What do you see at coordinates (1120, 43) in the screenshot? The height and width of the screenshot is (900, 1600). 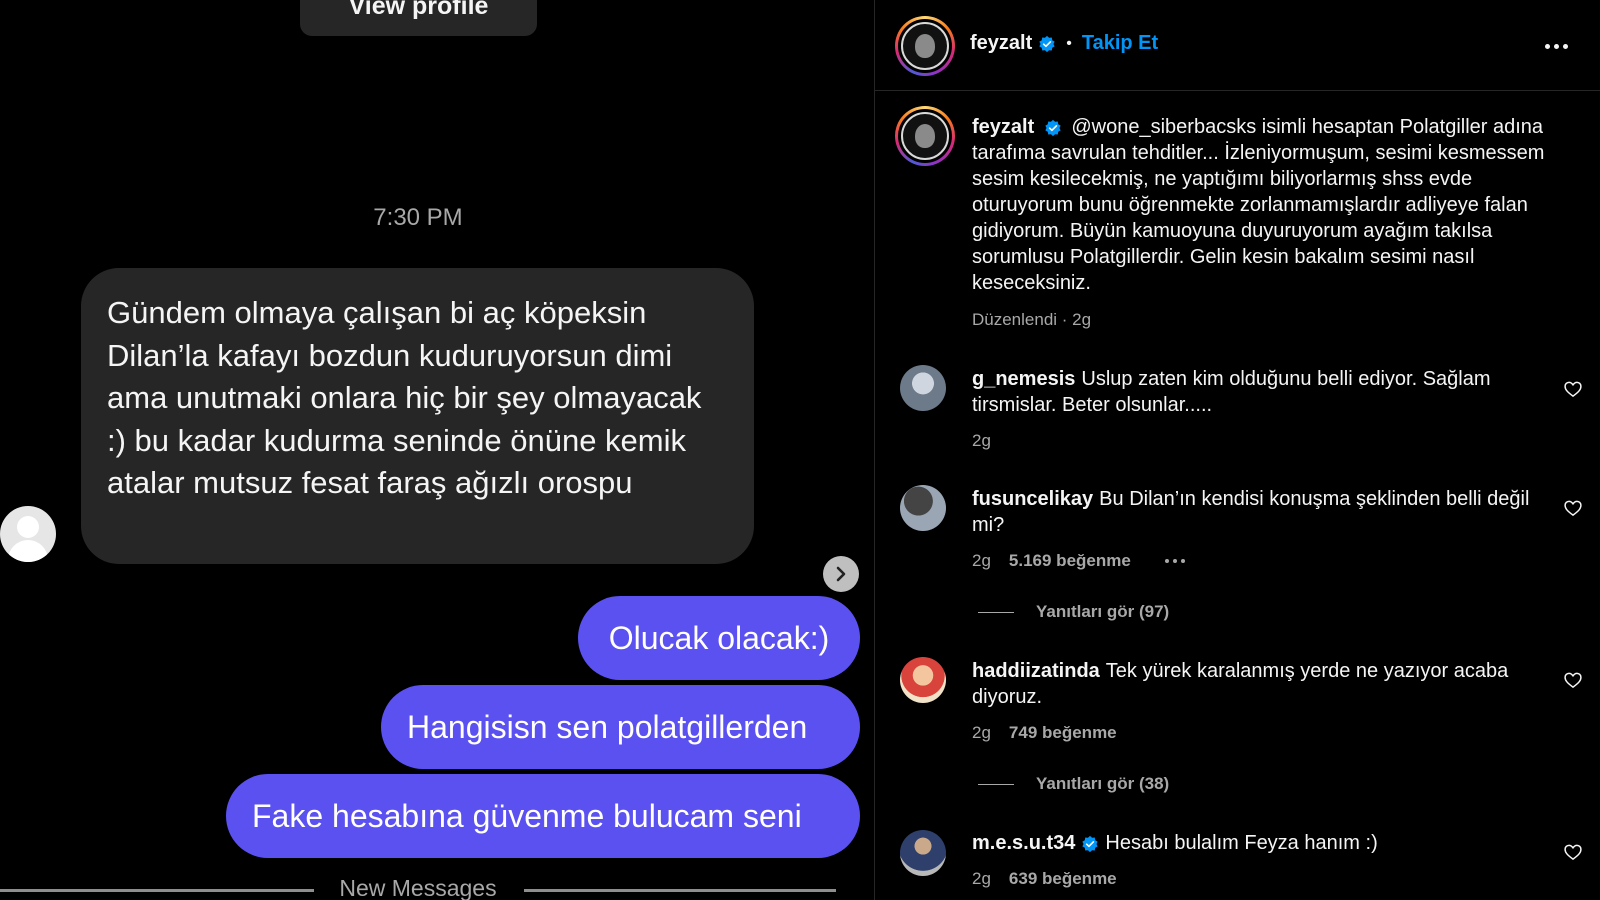 I see `follow-button: Takip Et` at bounding box center [1120, 43].